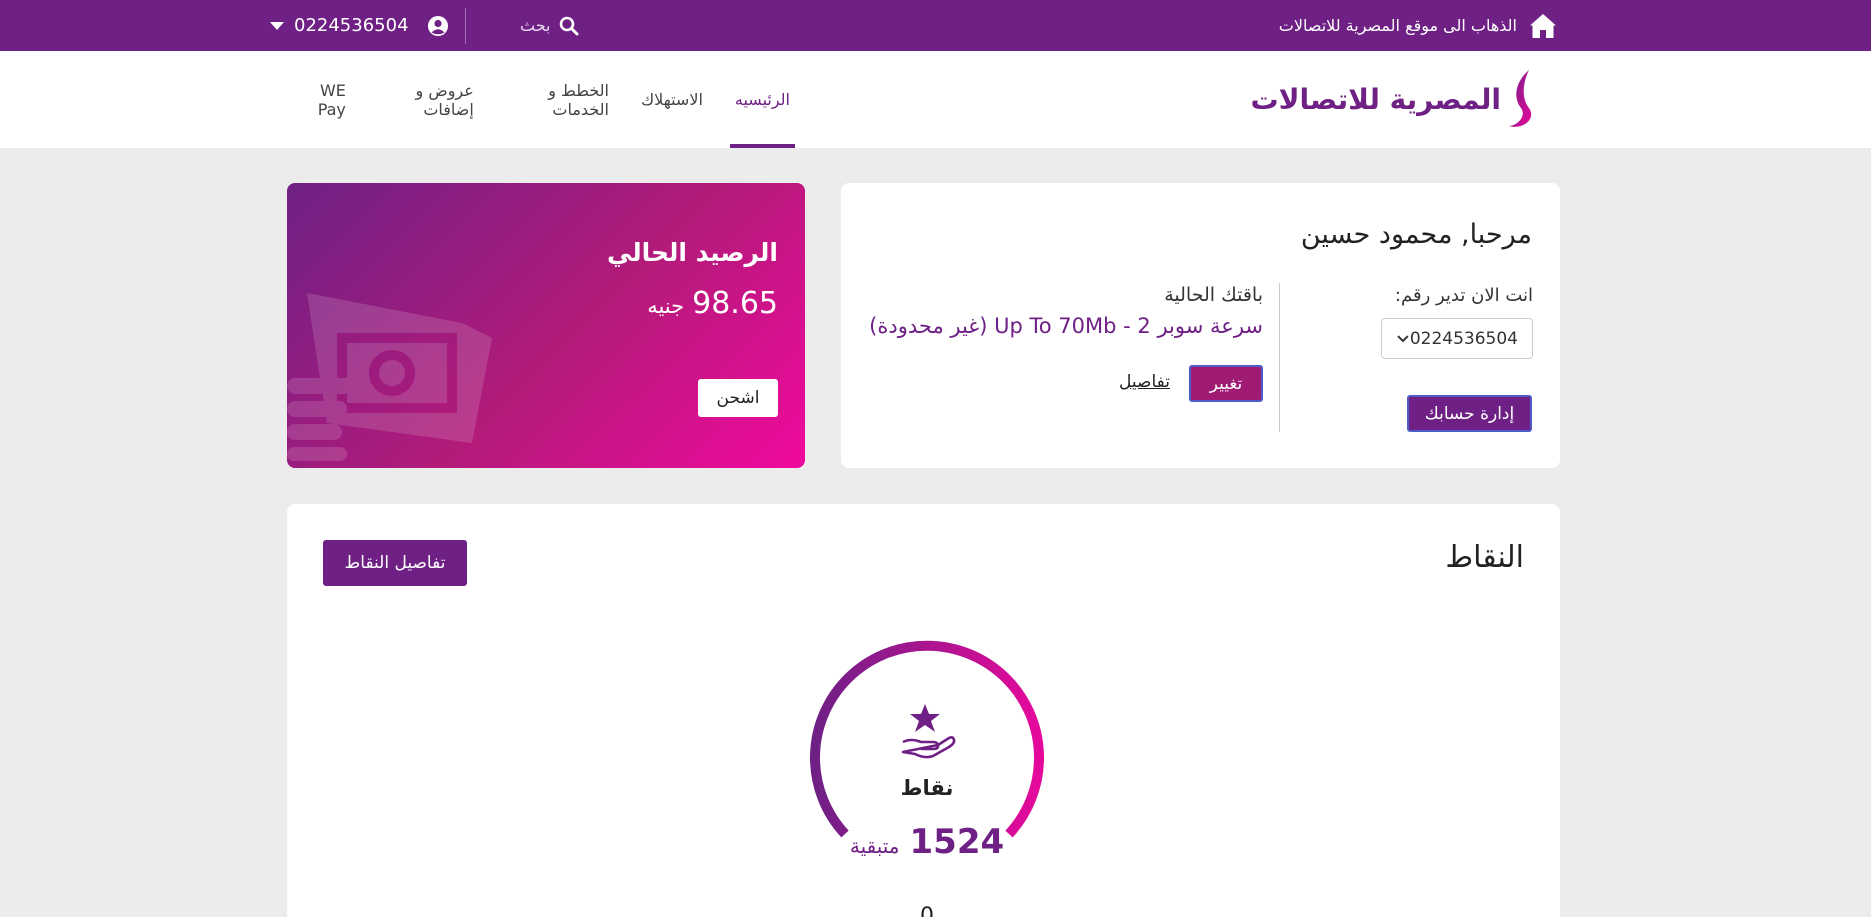  Describe the element at coordinates (1469, 413) in the screenshot. I see `manage-account-button: إدارة حسابك` at that location.